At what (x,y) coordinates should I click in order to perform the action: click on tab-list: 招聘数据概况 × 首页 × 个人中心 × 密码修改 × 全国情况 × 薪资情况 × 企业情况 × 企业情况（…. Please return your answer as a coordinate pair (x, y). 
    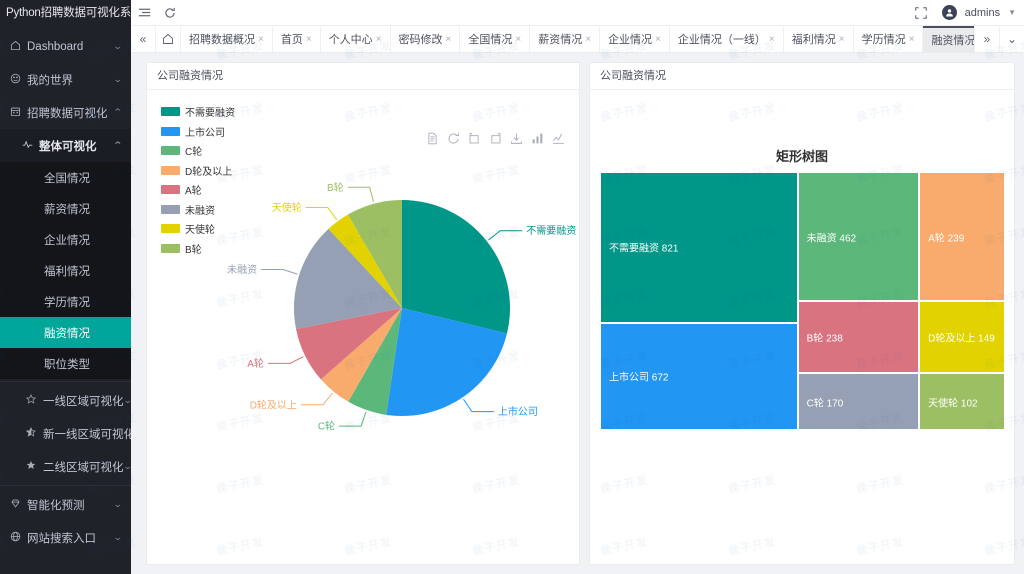
    Looking at the image, I should click on (577, 39).